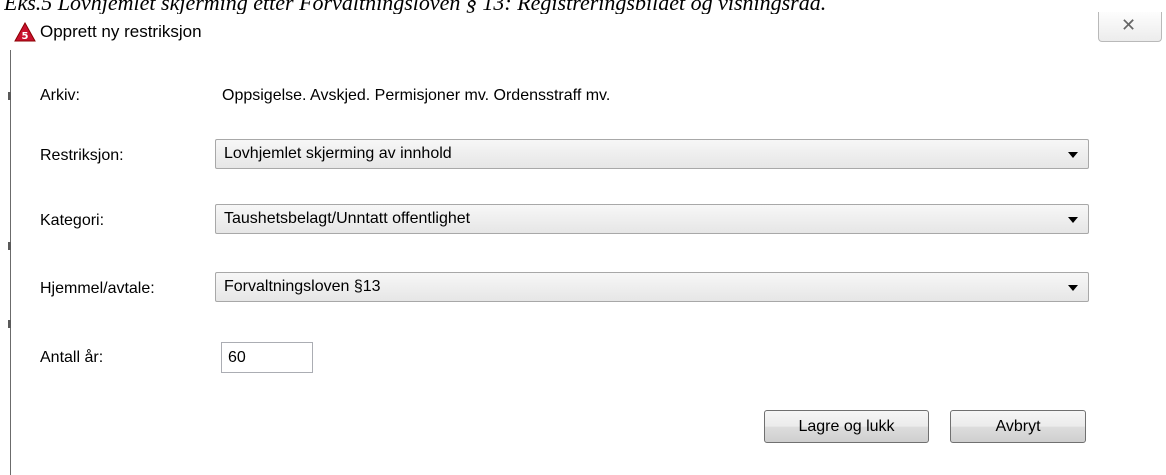 The image size is (1166, 475). What do you see at coordinates (10, 262) in the screenshot?
I see `window-left-border` at bounding box center [10, 262].